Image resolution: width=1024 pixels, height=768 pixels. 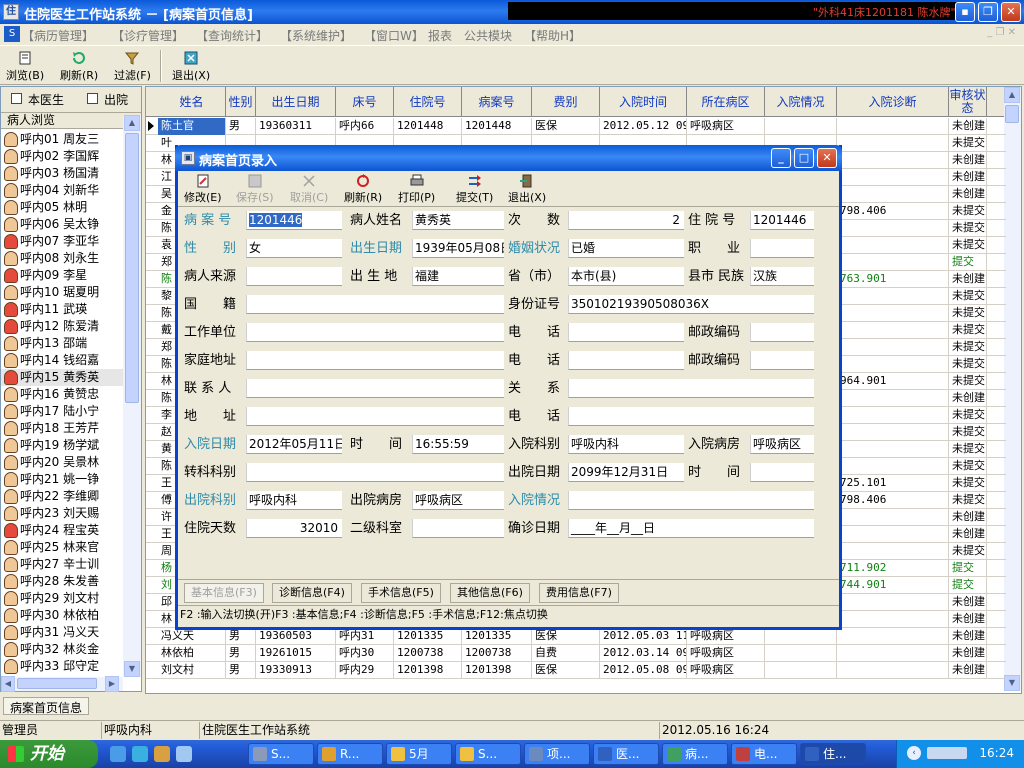 What do you see at coordinates (552, 35) in the screenshot?
I see `menu-help: 【帮助H】` at bounding box center [552, 35].